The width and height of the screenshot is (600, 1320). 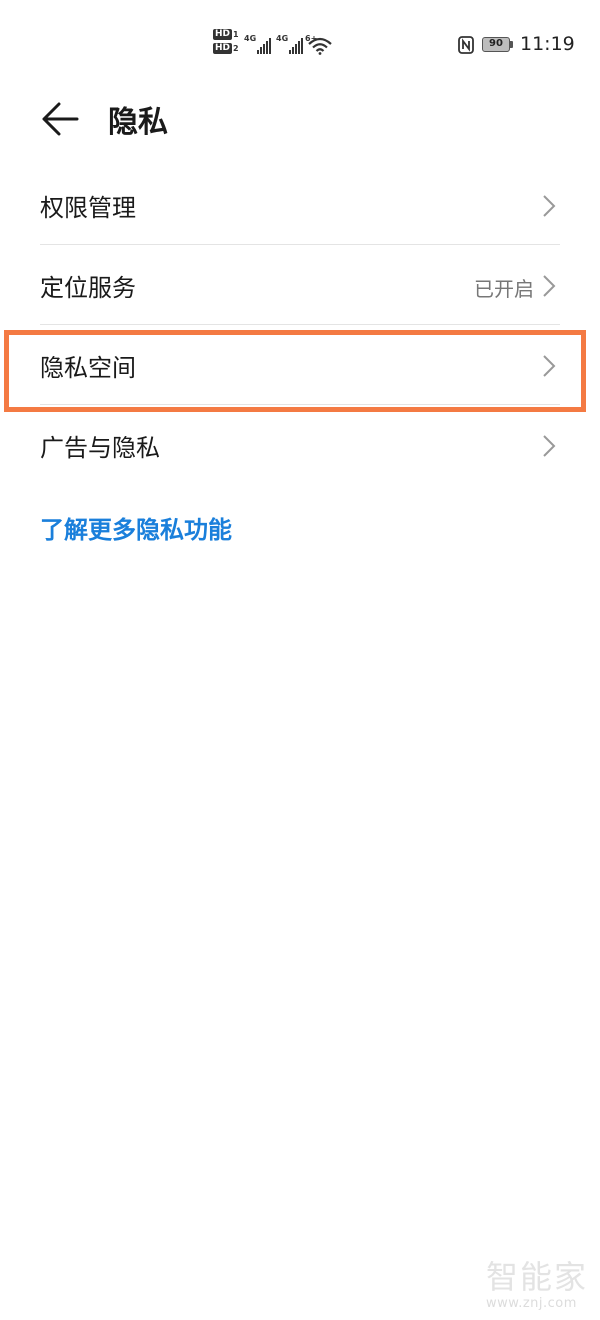 I want to click on learn-more-link: 了解更多隐私功能, so click(x=136, y=527).